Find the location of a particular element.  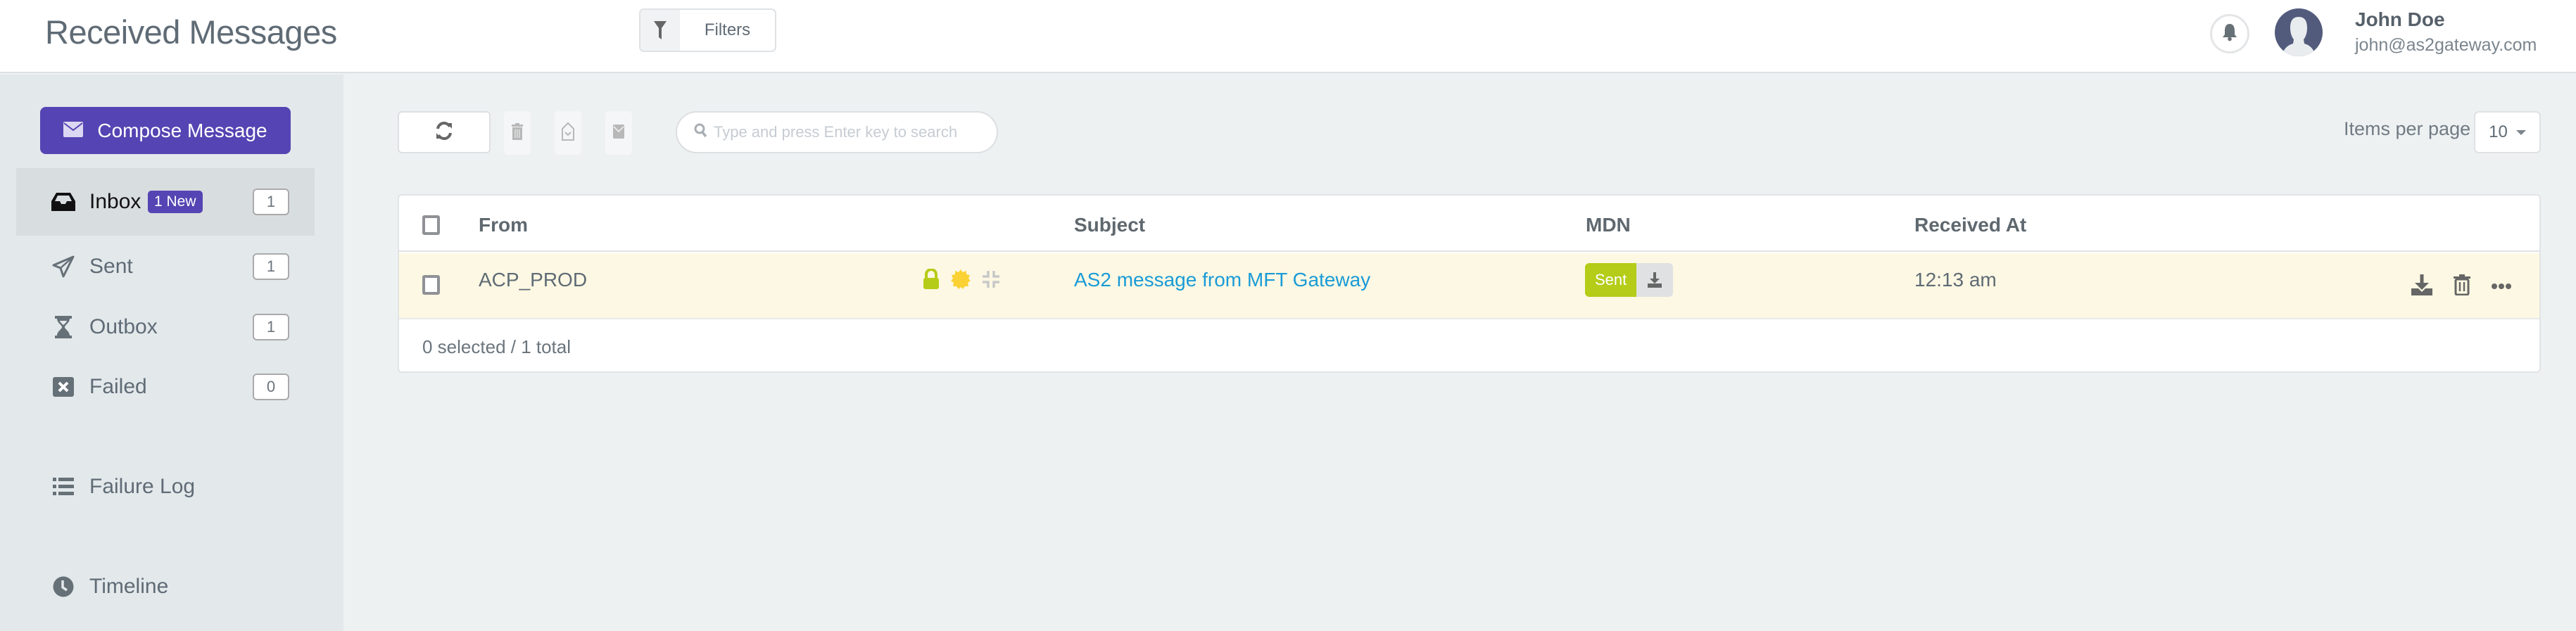

sidebar-item-outbox: Outbox 1 is located at coordinates (165, 327).